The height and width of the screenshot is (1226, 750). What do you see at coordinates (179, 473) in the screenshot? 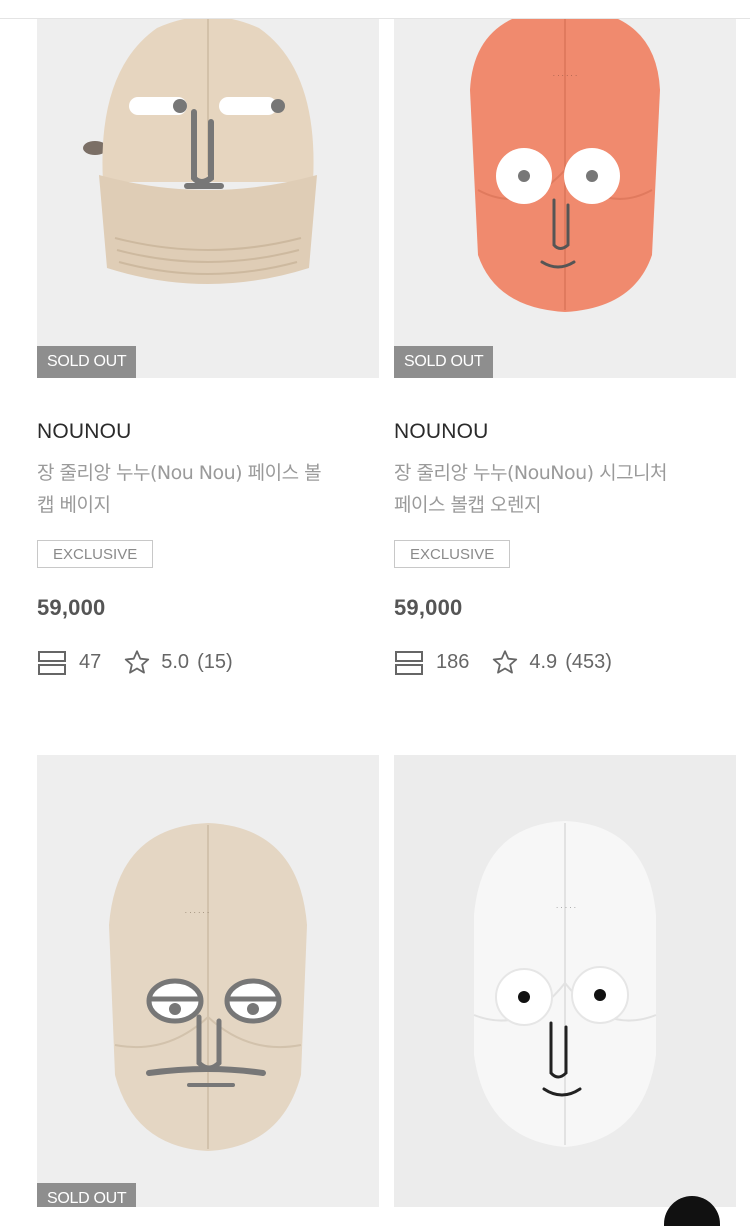
I see `product-title-line1: 장 줄리앙 누누(Nou Nou) 페이스 볼` at bounding box center [179, 473].